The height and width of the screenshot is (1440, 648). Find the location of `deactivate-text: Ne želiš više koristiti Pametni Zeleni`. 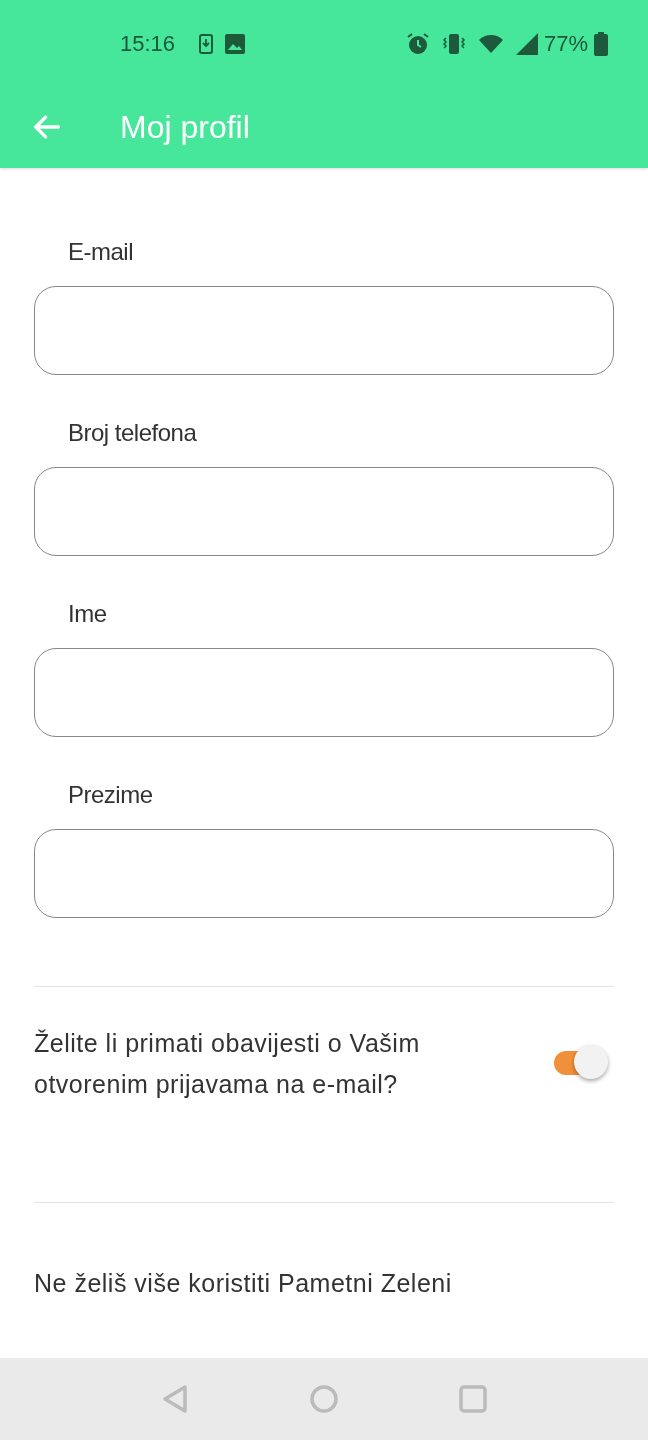

deactivate-text: Ne želiš više koristiti Pametni Zeleni is located at coordinates (243, 1283).